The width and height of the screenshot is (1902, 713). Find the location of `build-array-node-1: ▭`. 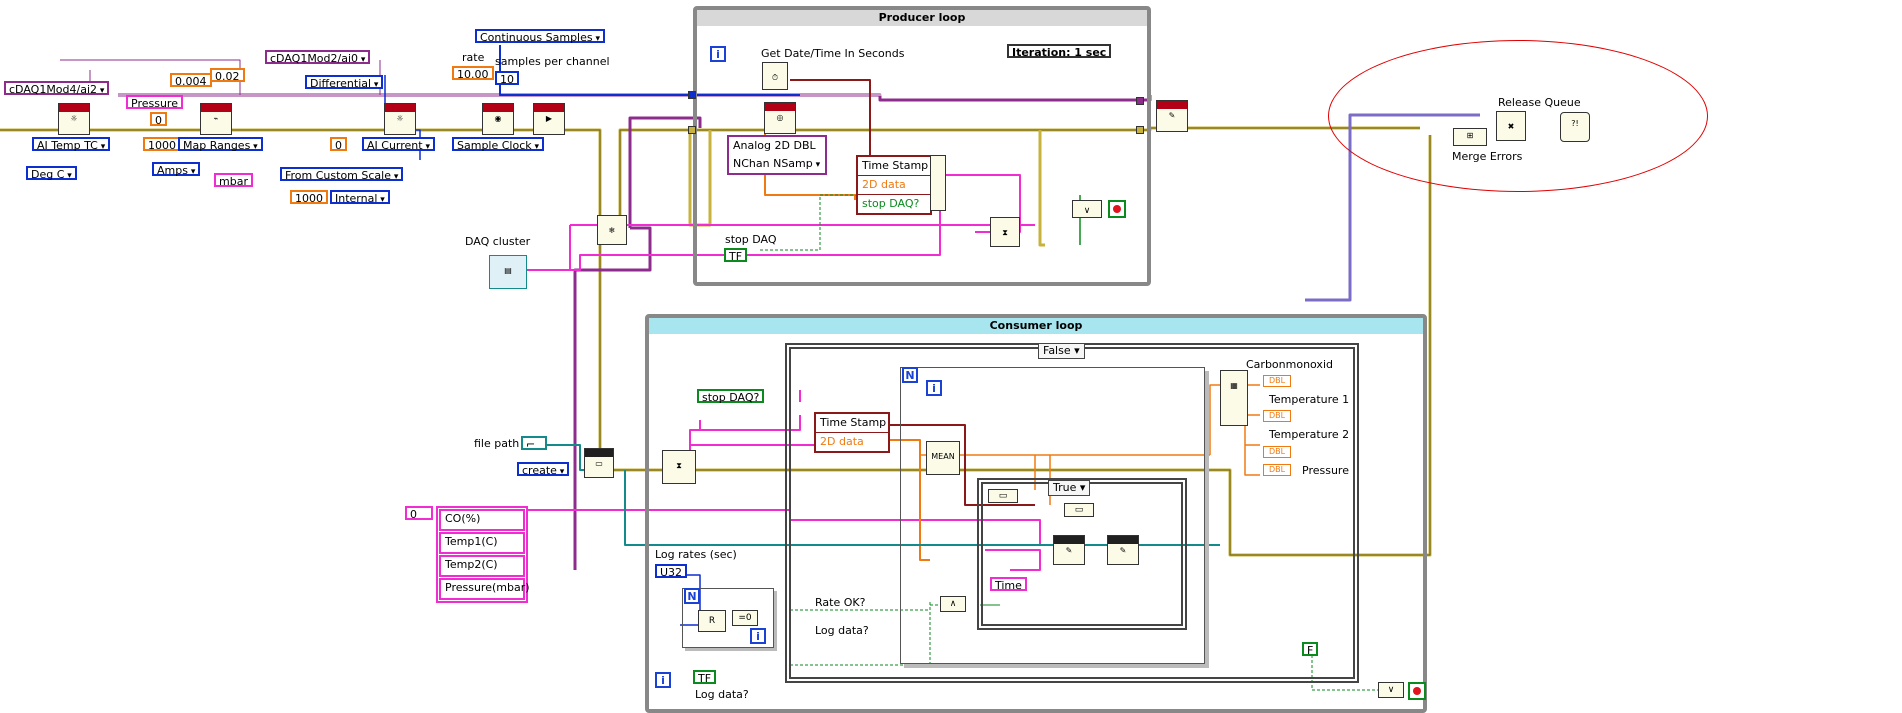

build-array-node-1: ▭ is located at coordinates (1003, 496).